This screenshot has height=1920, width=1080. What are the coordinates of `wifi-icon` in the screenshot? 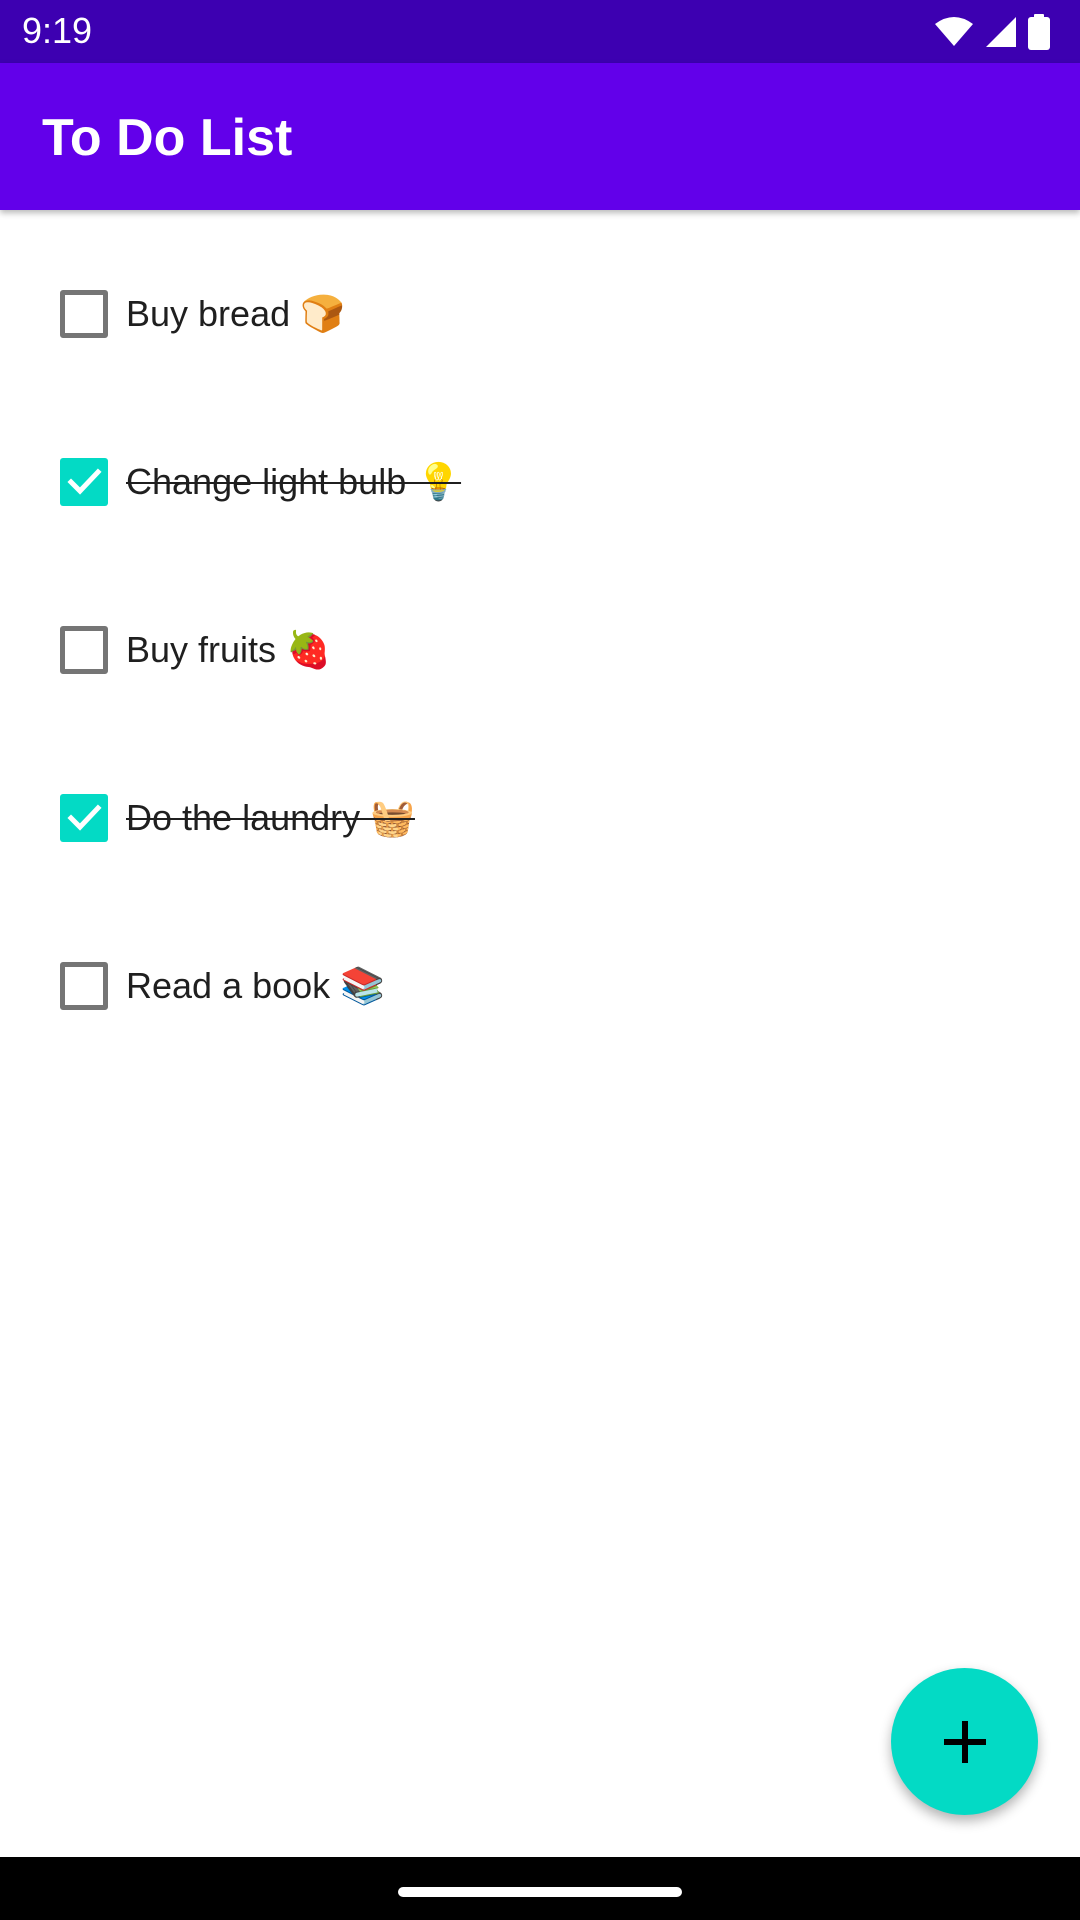 It's located at (954, 32).